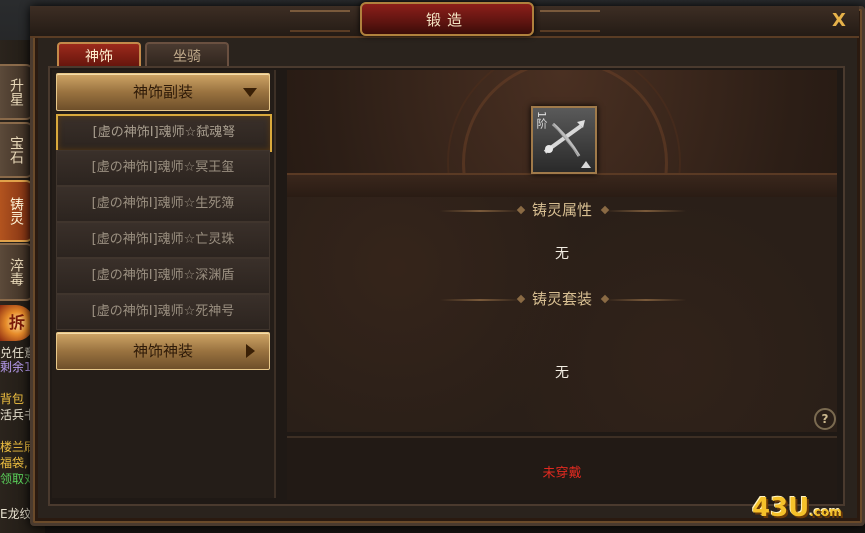  What do you see at coordinates (561, 299) in the screenshot?
I see `soul-set-title: 铸灵套装` at bounding box center [561, 299].